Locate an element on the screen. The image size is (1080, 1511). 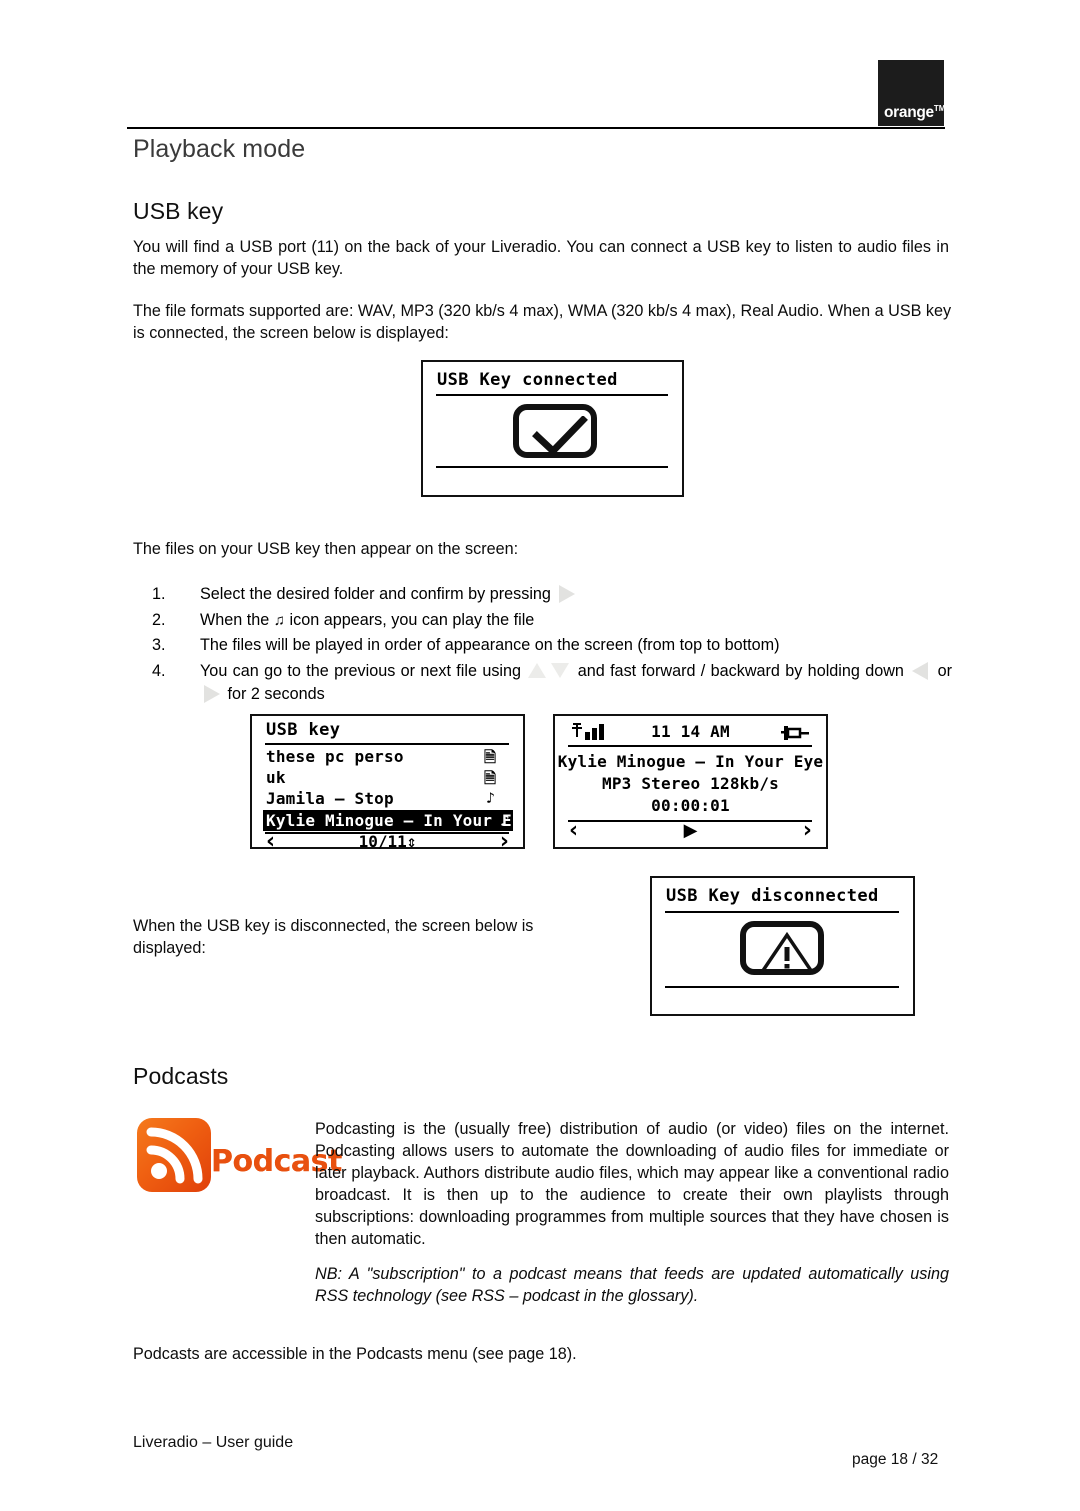
header-divider is located at coordinates (536, 128).